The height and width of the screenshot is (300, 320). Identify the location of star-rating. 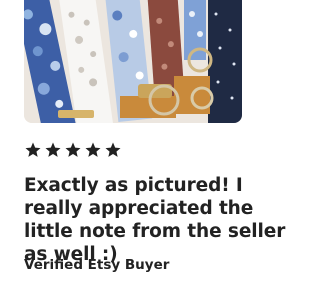
(73, 151).